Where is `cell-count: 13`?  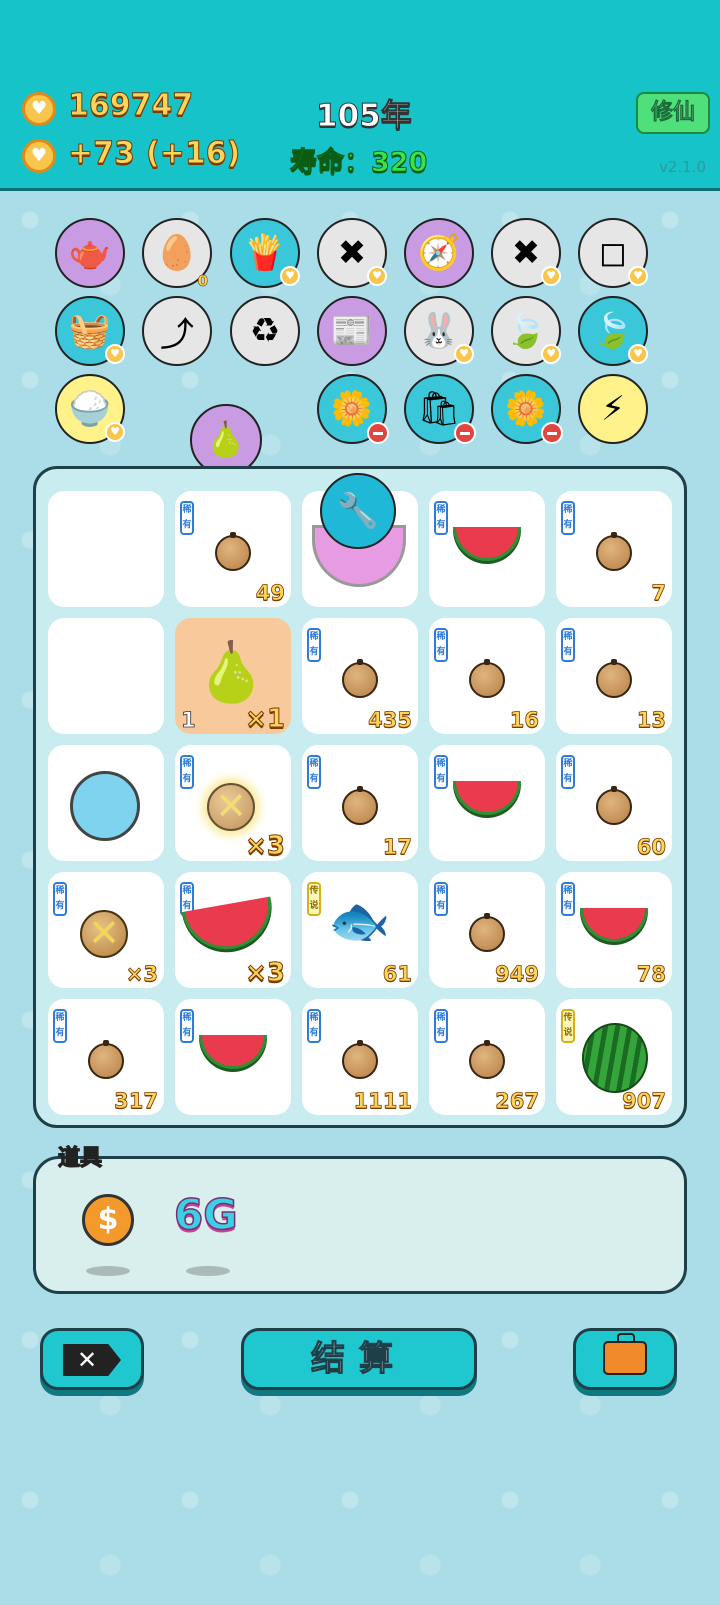
cell-count: 13 is located at coordinates (651, 720).